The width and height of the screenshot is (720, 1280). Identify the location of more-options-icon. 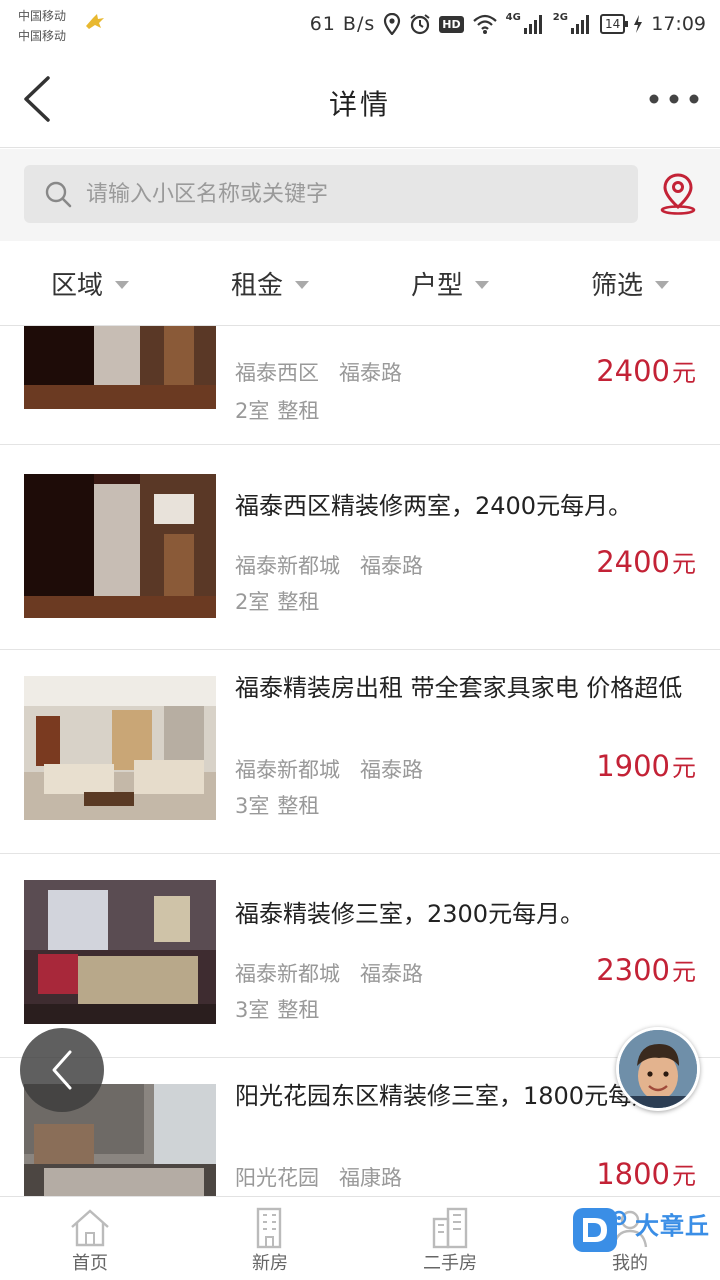
(674, 99).